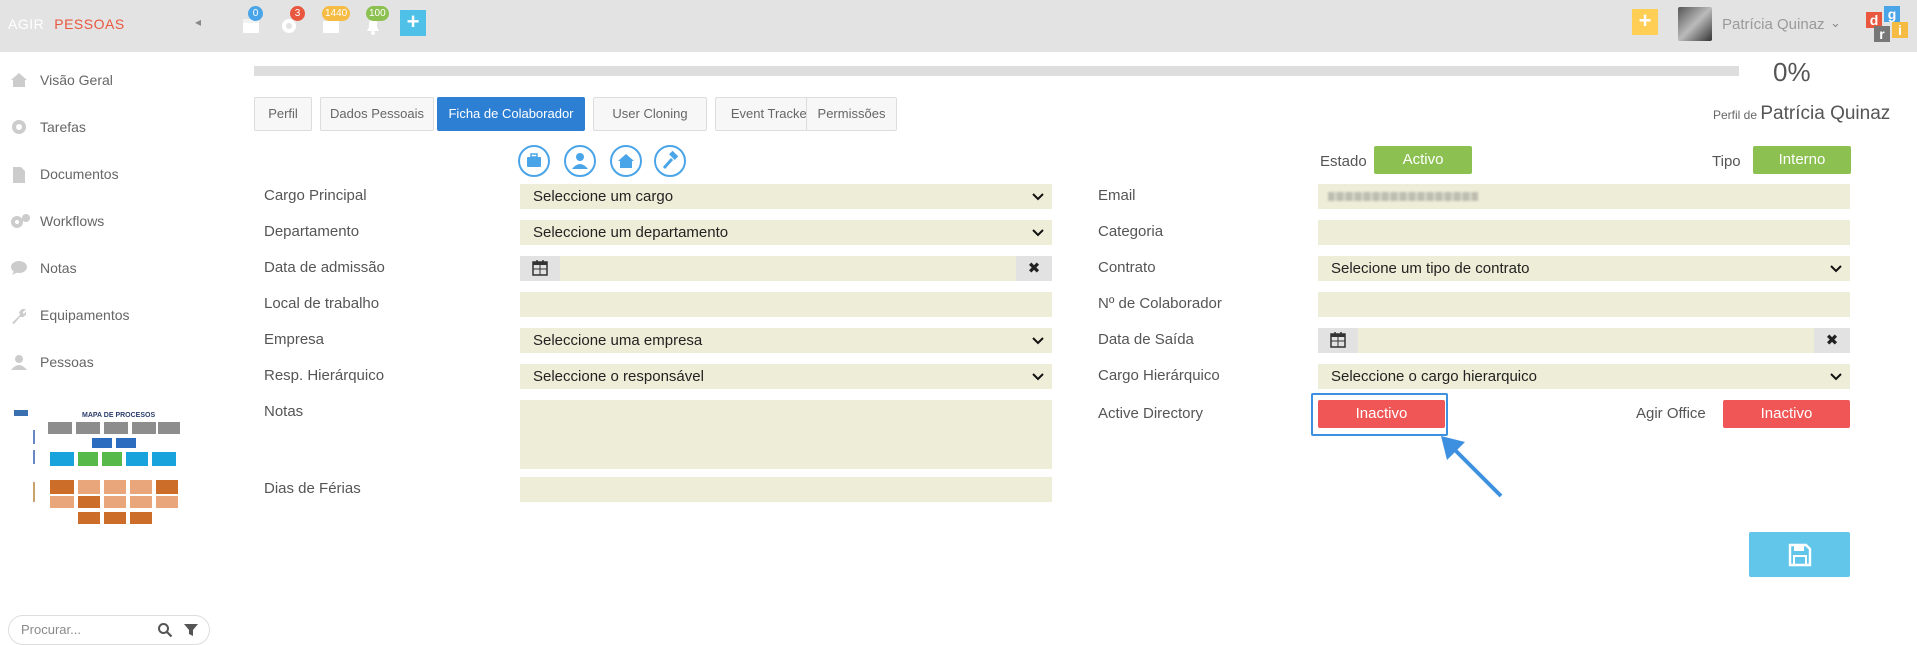 The height and width of the screenshot is (645, 1917). I want to click on user-name: Patrícia Quinaz, so click(1773, 24).